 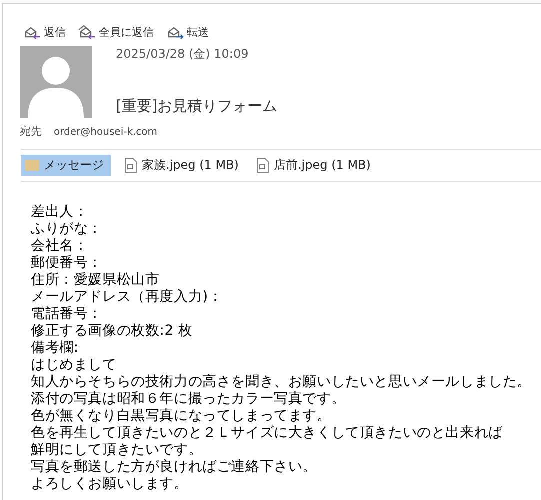 What do you see at coordinates (267, 433) in the screenshot?
I see `body-text-line: 色を再生して頂きたいのと２Ｌサイズに大きくして頂きたいのと出来れば` at bounding box center [267, 433].